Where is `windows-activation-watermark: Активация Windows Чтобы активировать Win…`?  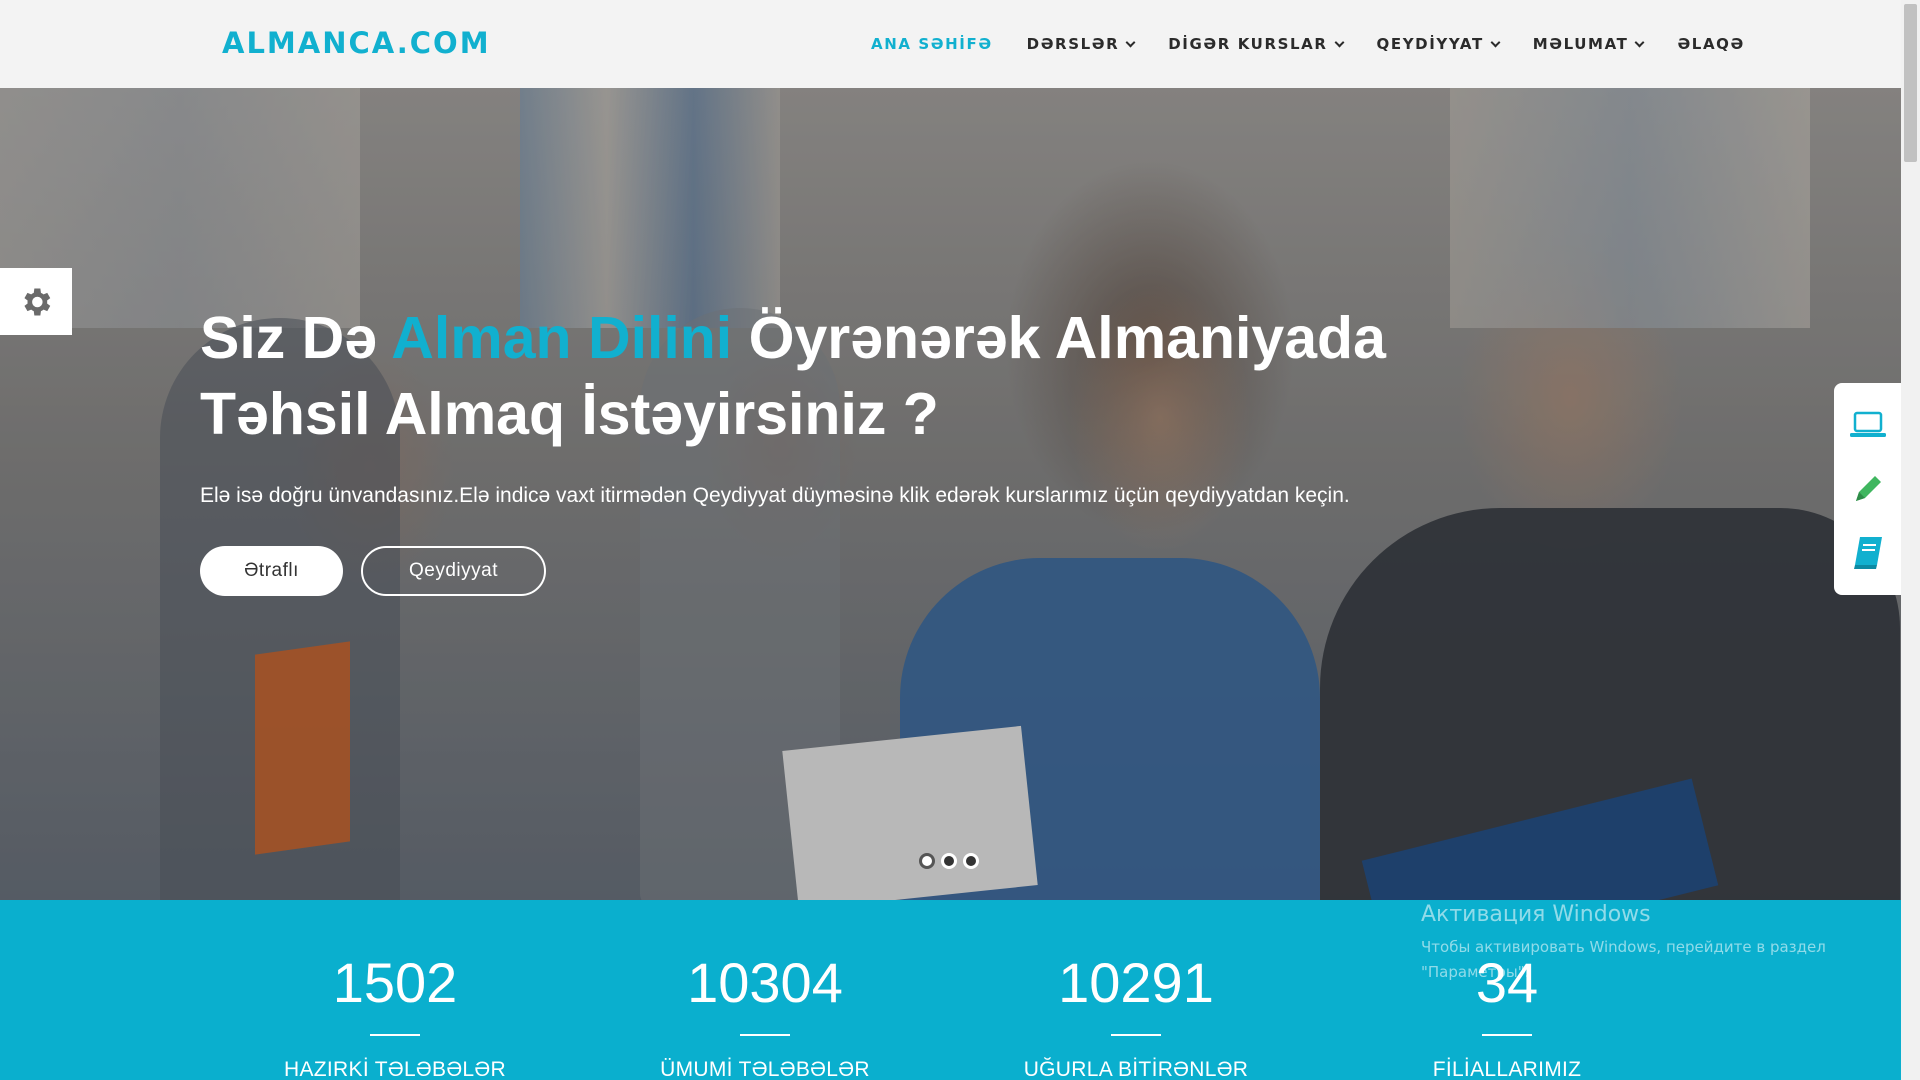
windows-activation-watermark: Активация Windows Чтобы активировать Win… is located at coordinates (1636, 943).